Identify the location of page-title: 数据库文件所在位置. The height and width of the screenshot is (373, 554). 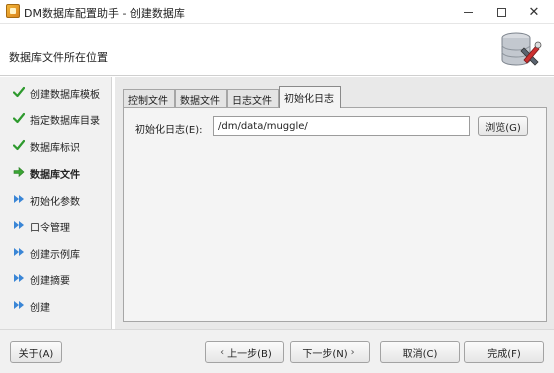
(58, 57).